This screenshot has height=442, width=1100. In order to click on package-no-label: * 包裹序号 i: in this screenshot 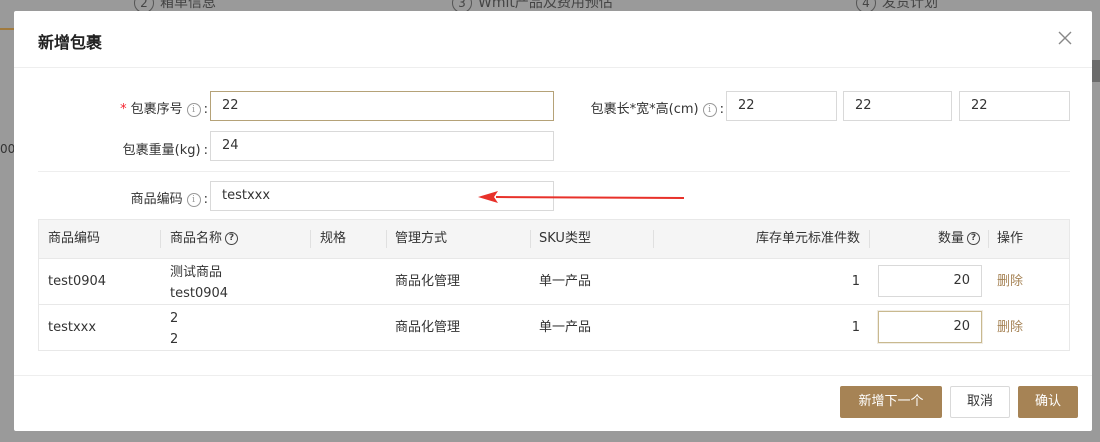, I will do `click(164, 109)`.